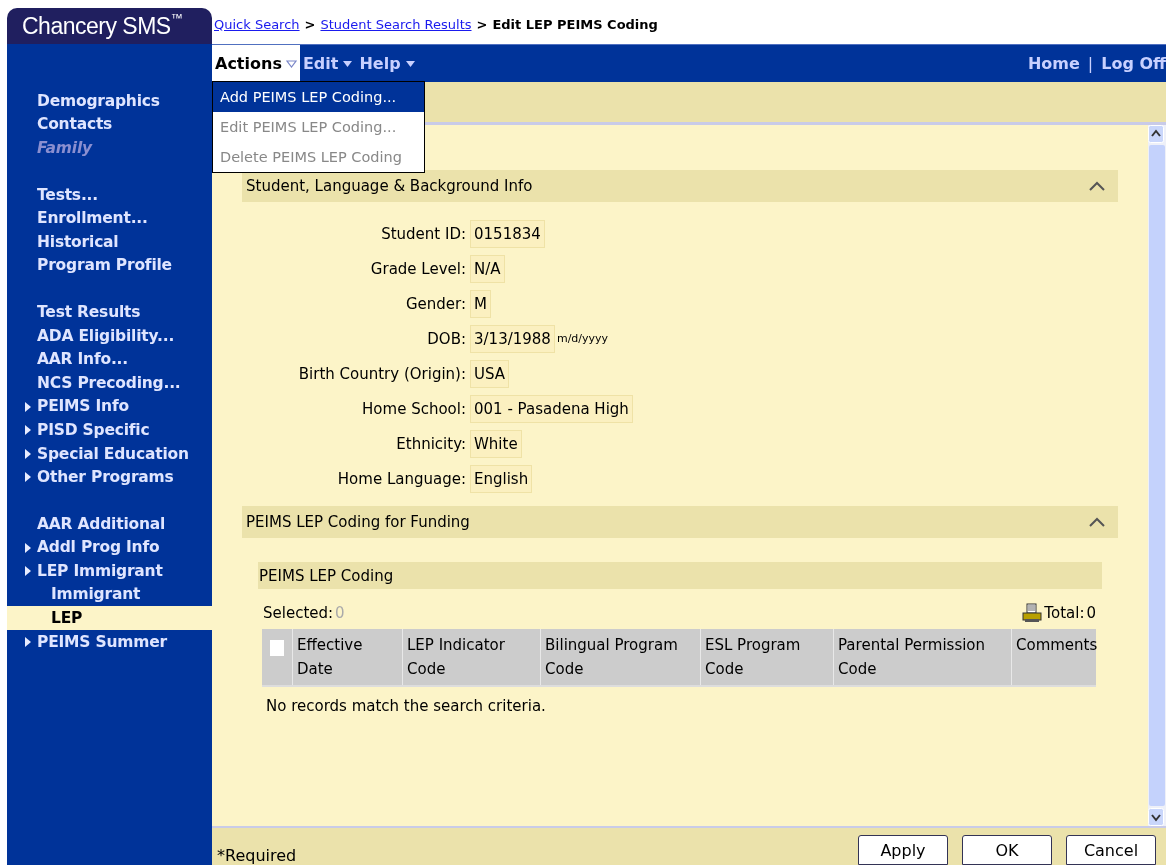 This screenshot has height=865, width=1166. I want to click on sidebar-item: Special Education, so click(113, 453).